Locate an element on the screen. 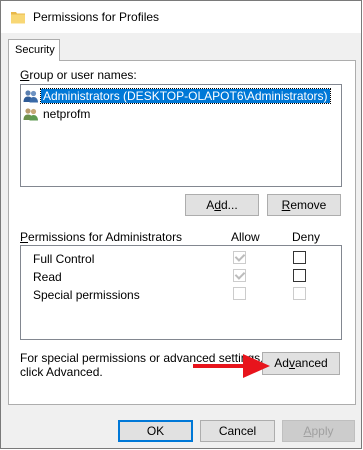 This screenshot has width=363, height=450. permission-full-control: Full Control is located at coordinates (64, 259).